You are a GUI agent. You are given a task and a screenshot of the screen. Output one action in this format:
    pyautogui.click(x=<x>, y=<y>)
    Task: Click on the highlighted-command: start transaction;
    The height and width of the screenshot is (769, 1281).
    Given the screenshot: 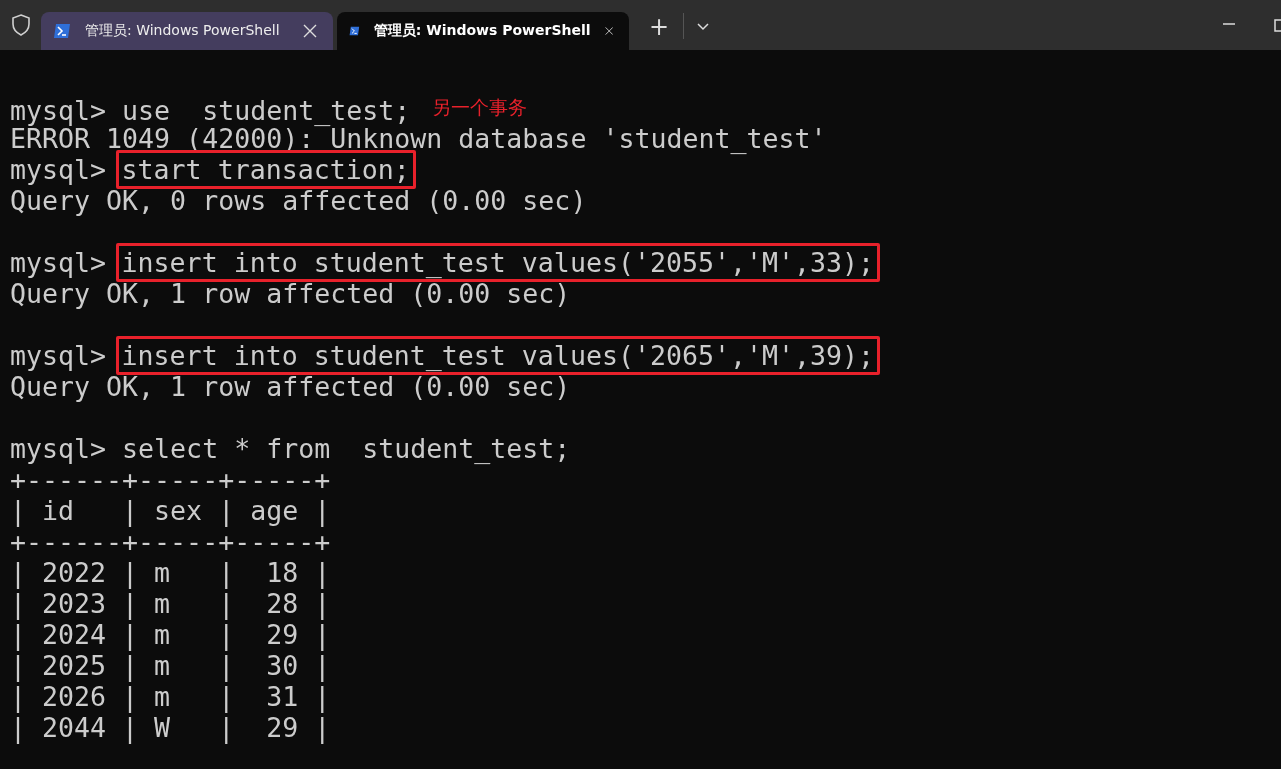 What is the action you would take?
    pyautogui.click(x=265, y=169)
    